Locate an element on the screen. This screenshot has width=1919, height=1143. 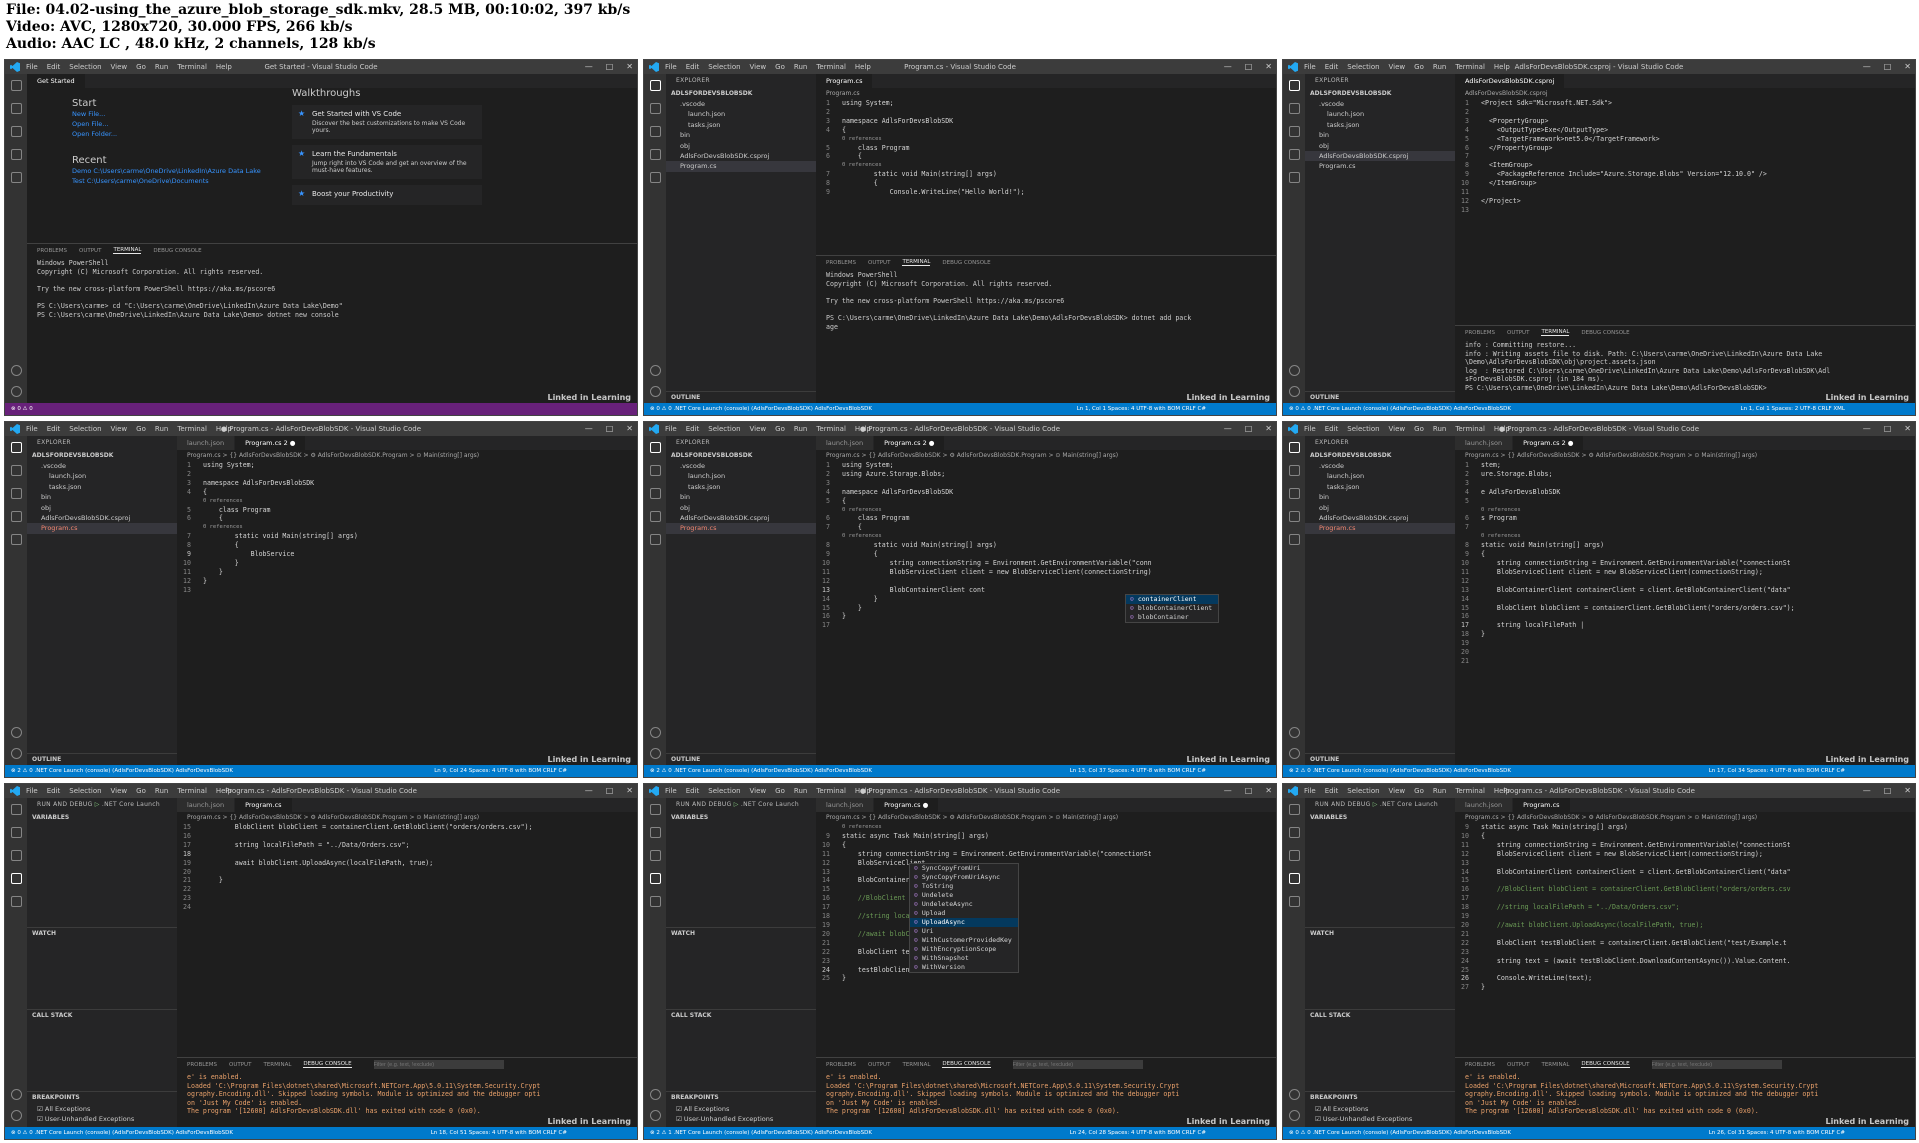
panel-tab-debug-console: DEBUG CONSOLE is located at coordinates (327, 1064).